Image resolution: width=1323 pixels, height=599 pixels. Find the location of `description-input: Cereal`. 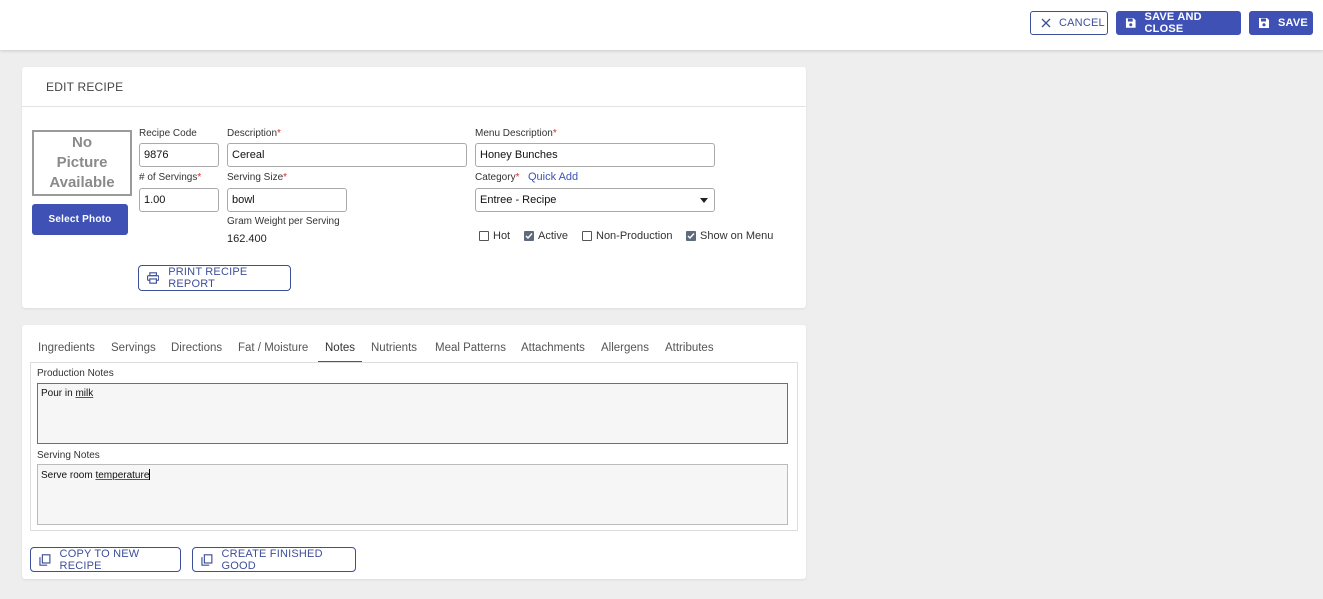

description-input: Cereal is located at coordinates (347, 155).